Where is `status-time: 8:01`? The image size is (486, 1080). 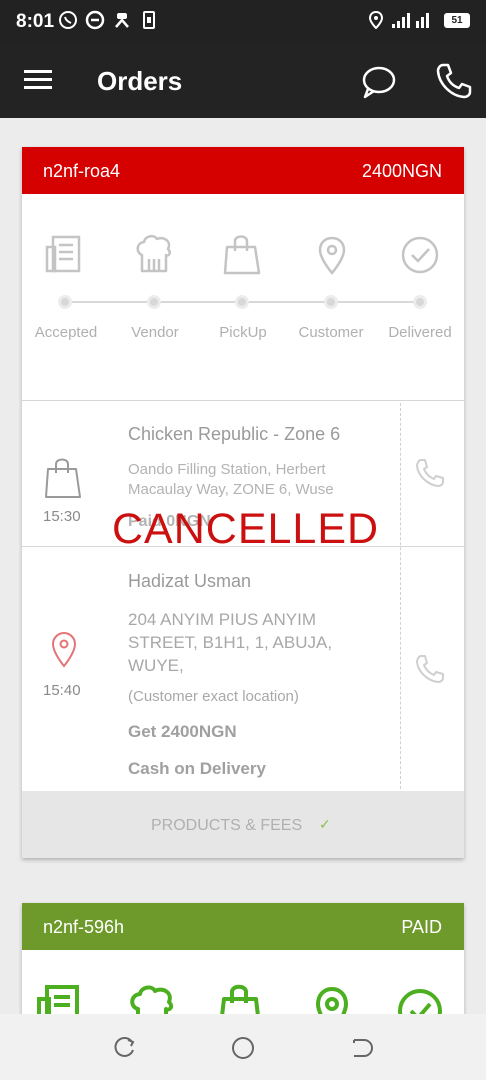 status-time: 8:01 is located at coordinates (35, 21).